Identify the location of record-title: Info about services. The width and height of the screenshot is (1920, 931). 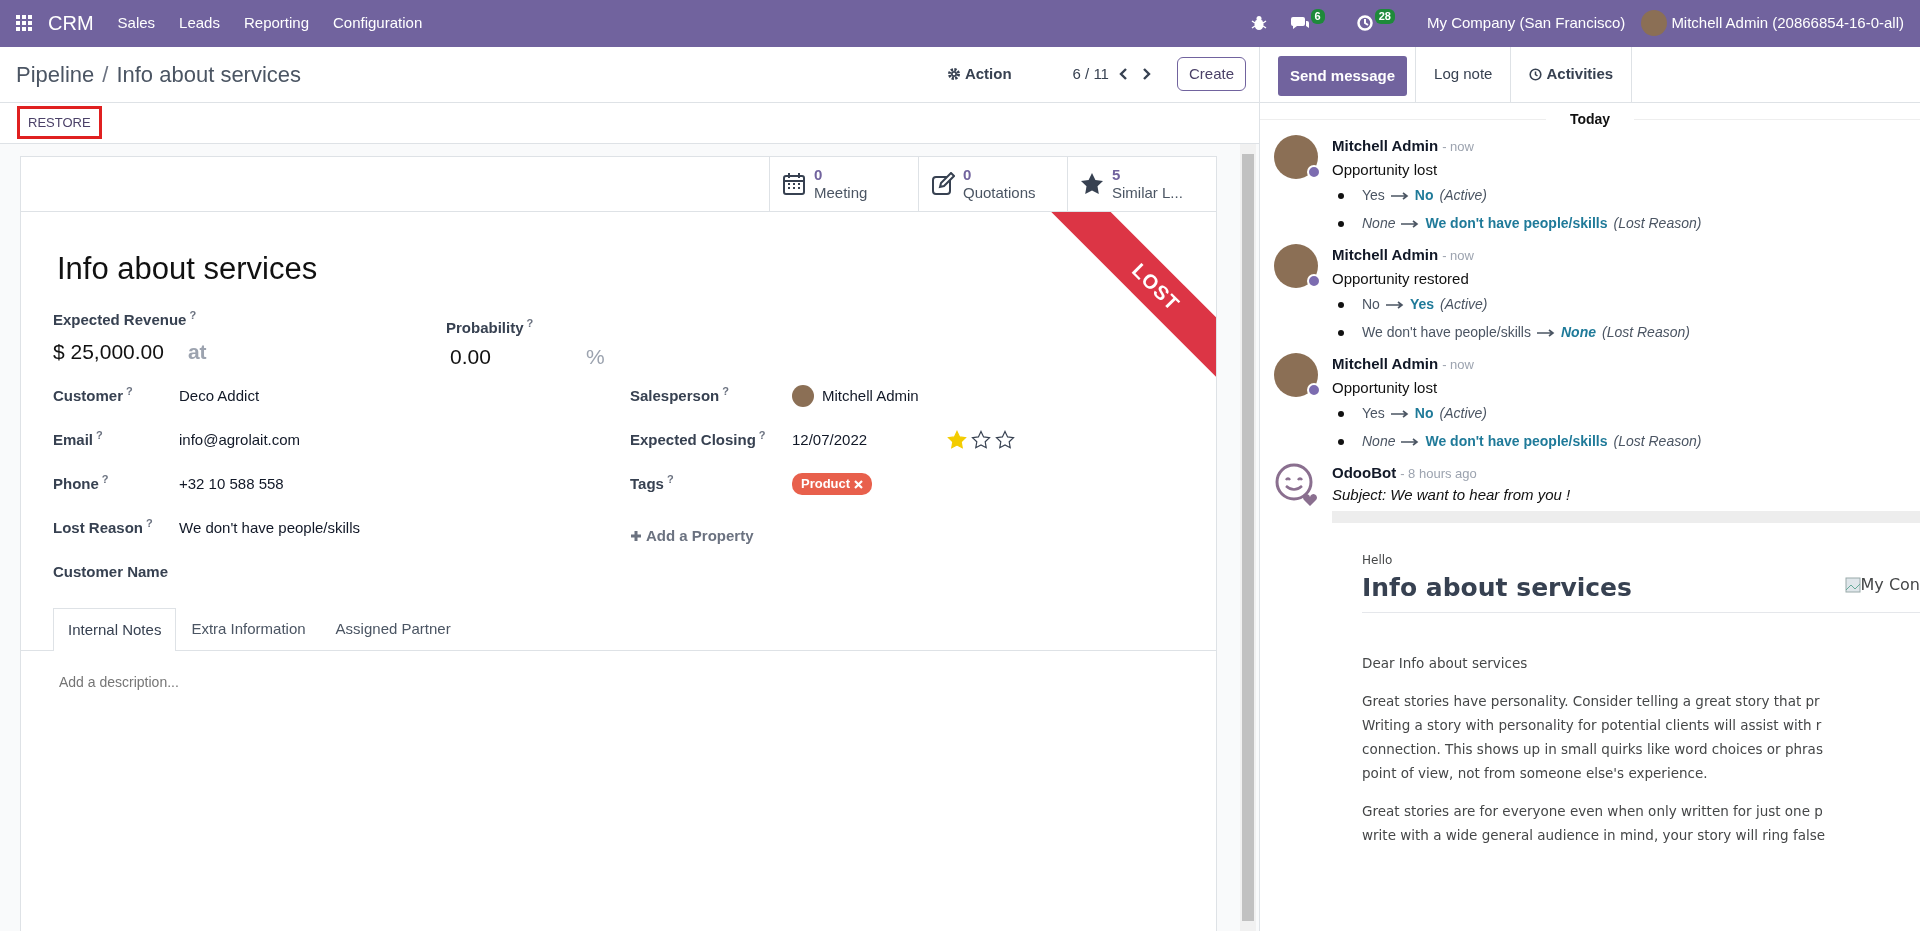
(187, 268).